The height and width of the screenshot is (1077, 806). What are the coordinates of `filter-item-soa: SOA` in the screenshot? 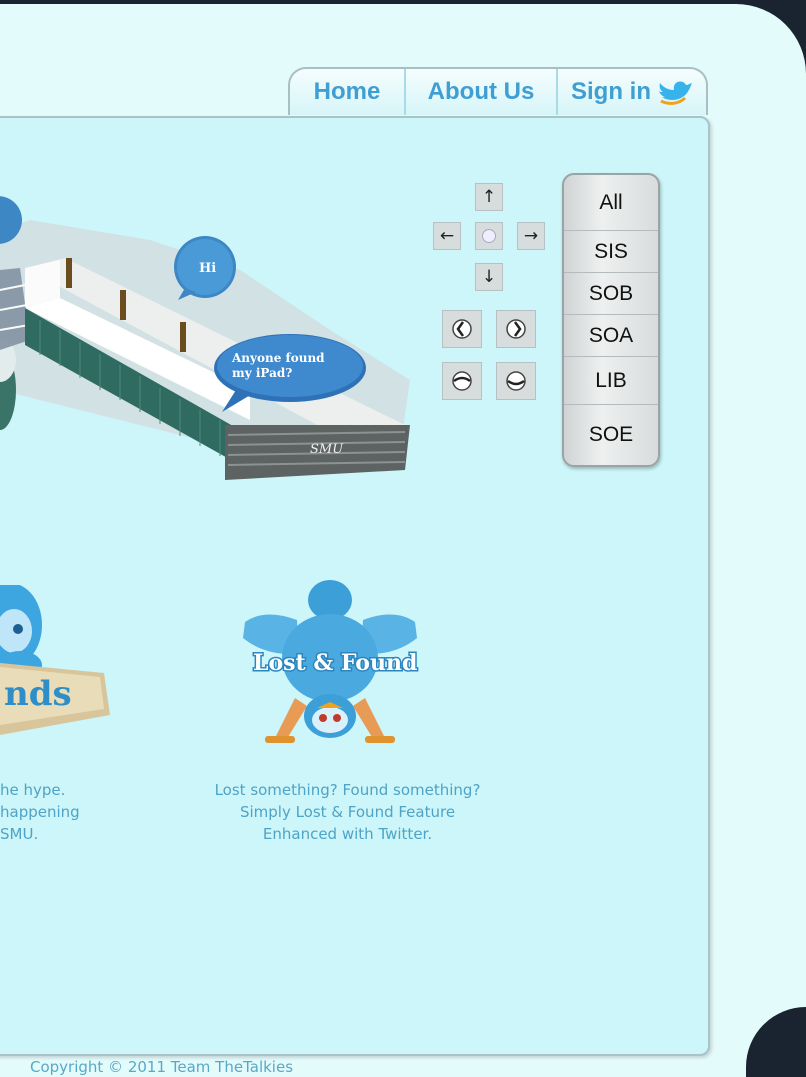 It's located at (611, 336).